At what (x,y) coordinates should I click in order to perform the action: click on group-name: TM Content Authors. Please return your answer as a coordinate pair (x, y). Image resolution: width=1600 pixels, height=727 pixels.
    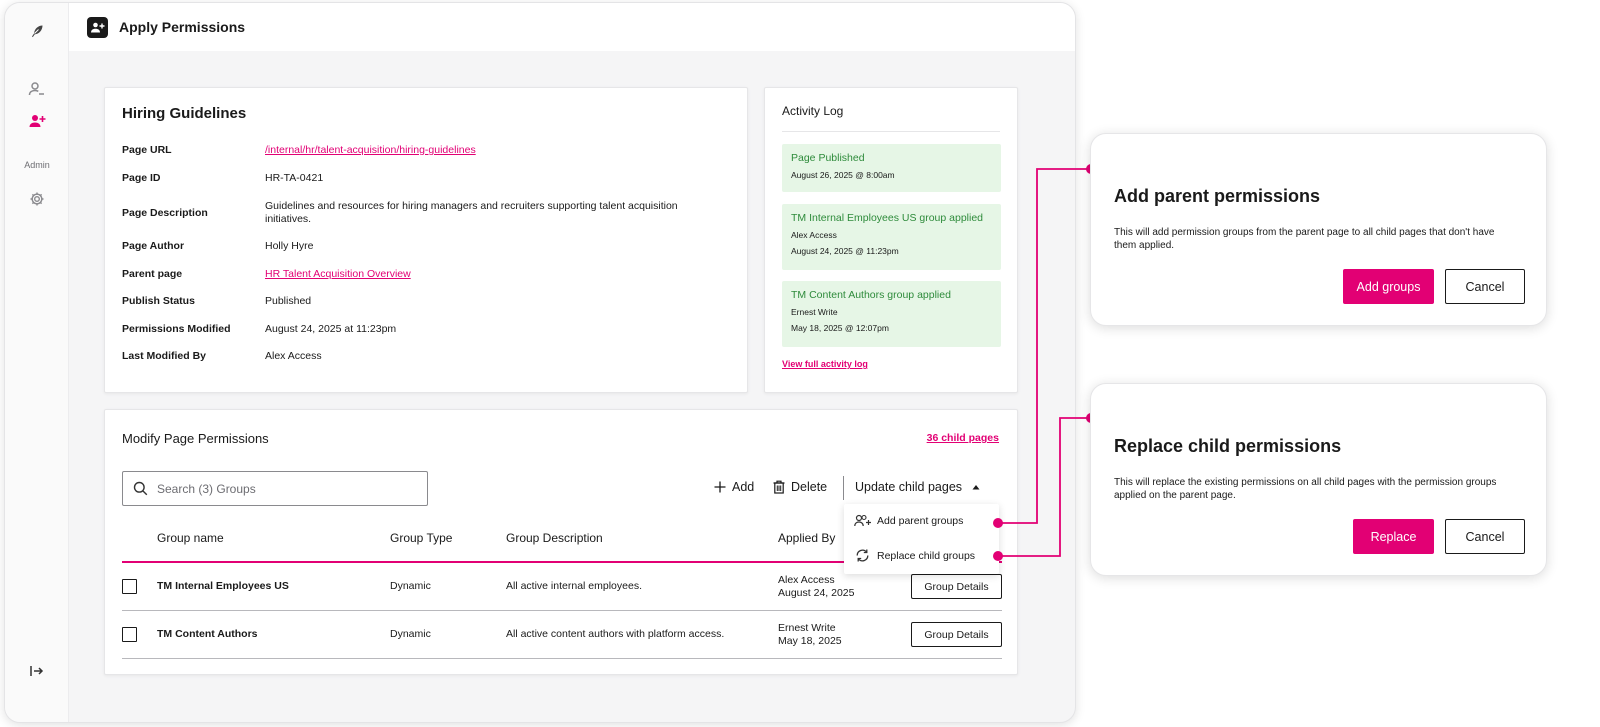
    Looking at the image, I should click on (207, 634).